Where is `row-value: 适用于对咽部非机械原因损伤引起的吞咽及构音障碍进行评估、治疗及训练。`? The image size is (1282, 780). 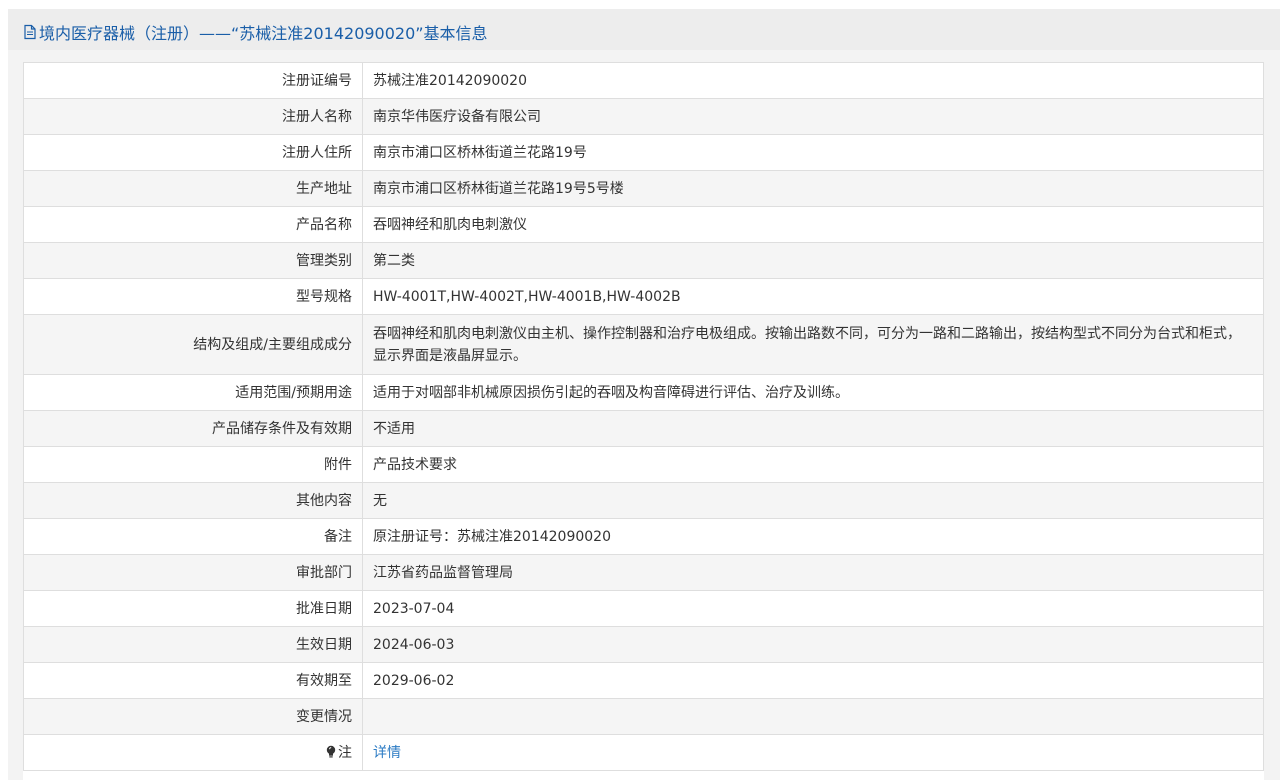
row-value: 适用于对咽部非机械原因损伤引起的吞咽及构音障碍进行评估、治疗及训练。 is located at coordinates (813, 392).